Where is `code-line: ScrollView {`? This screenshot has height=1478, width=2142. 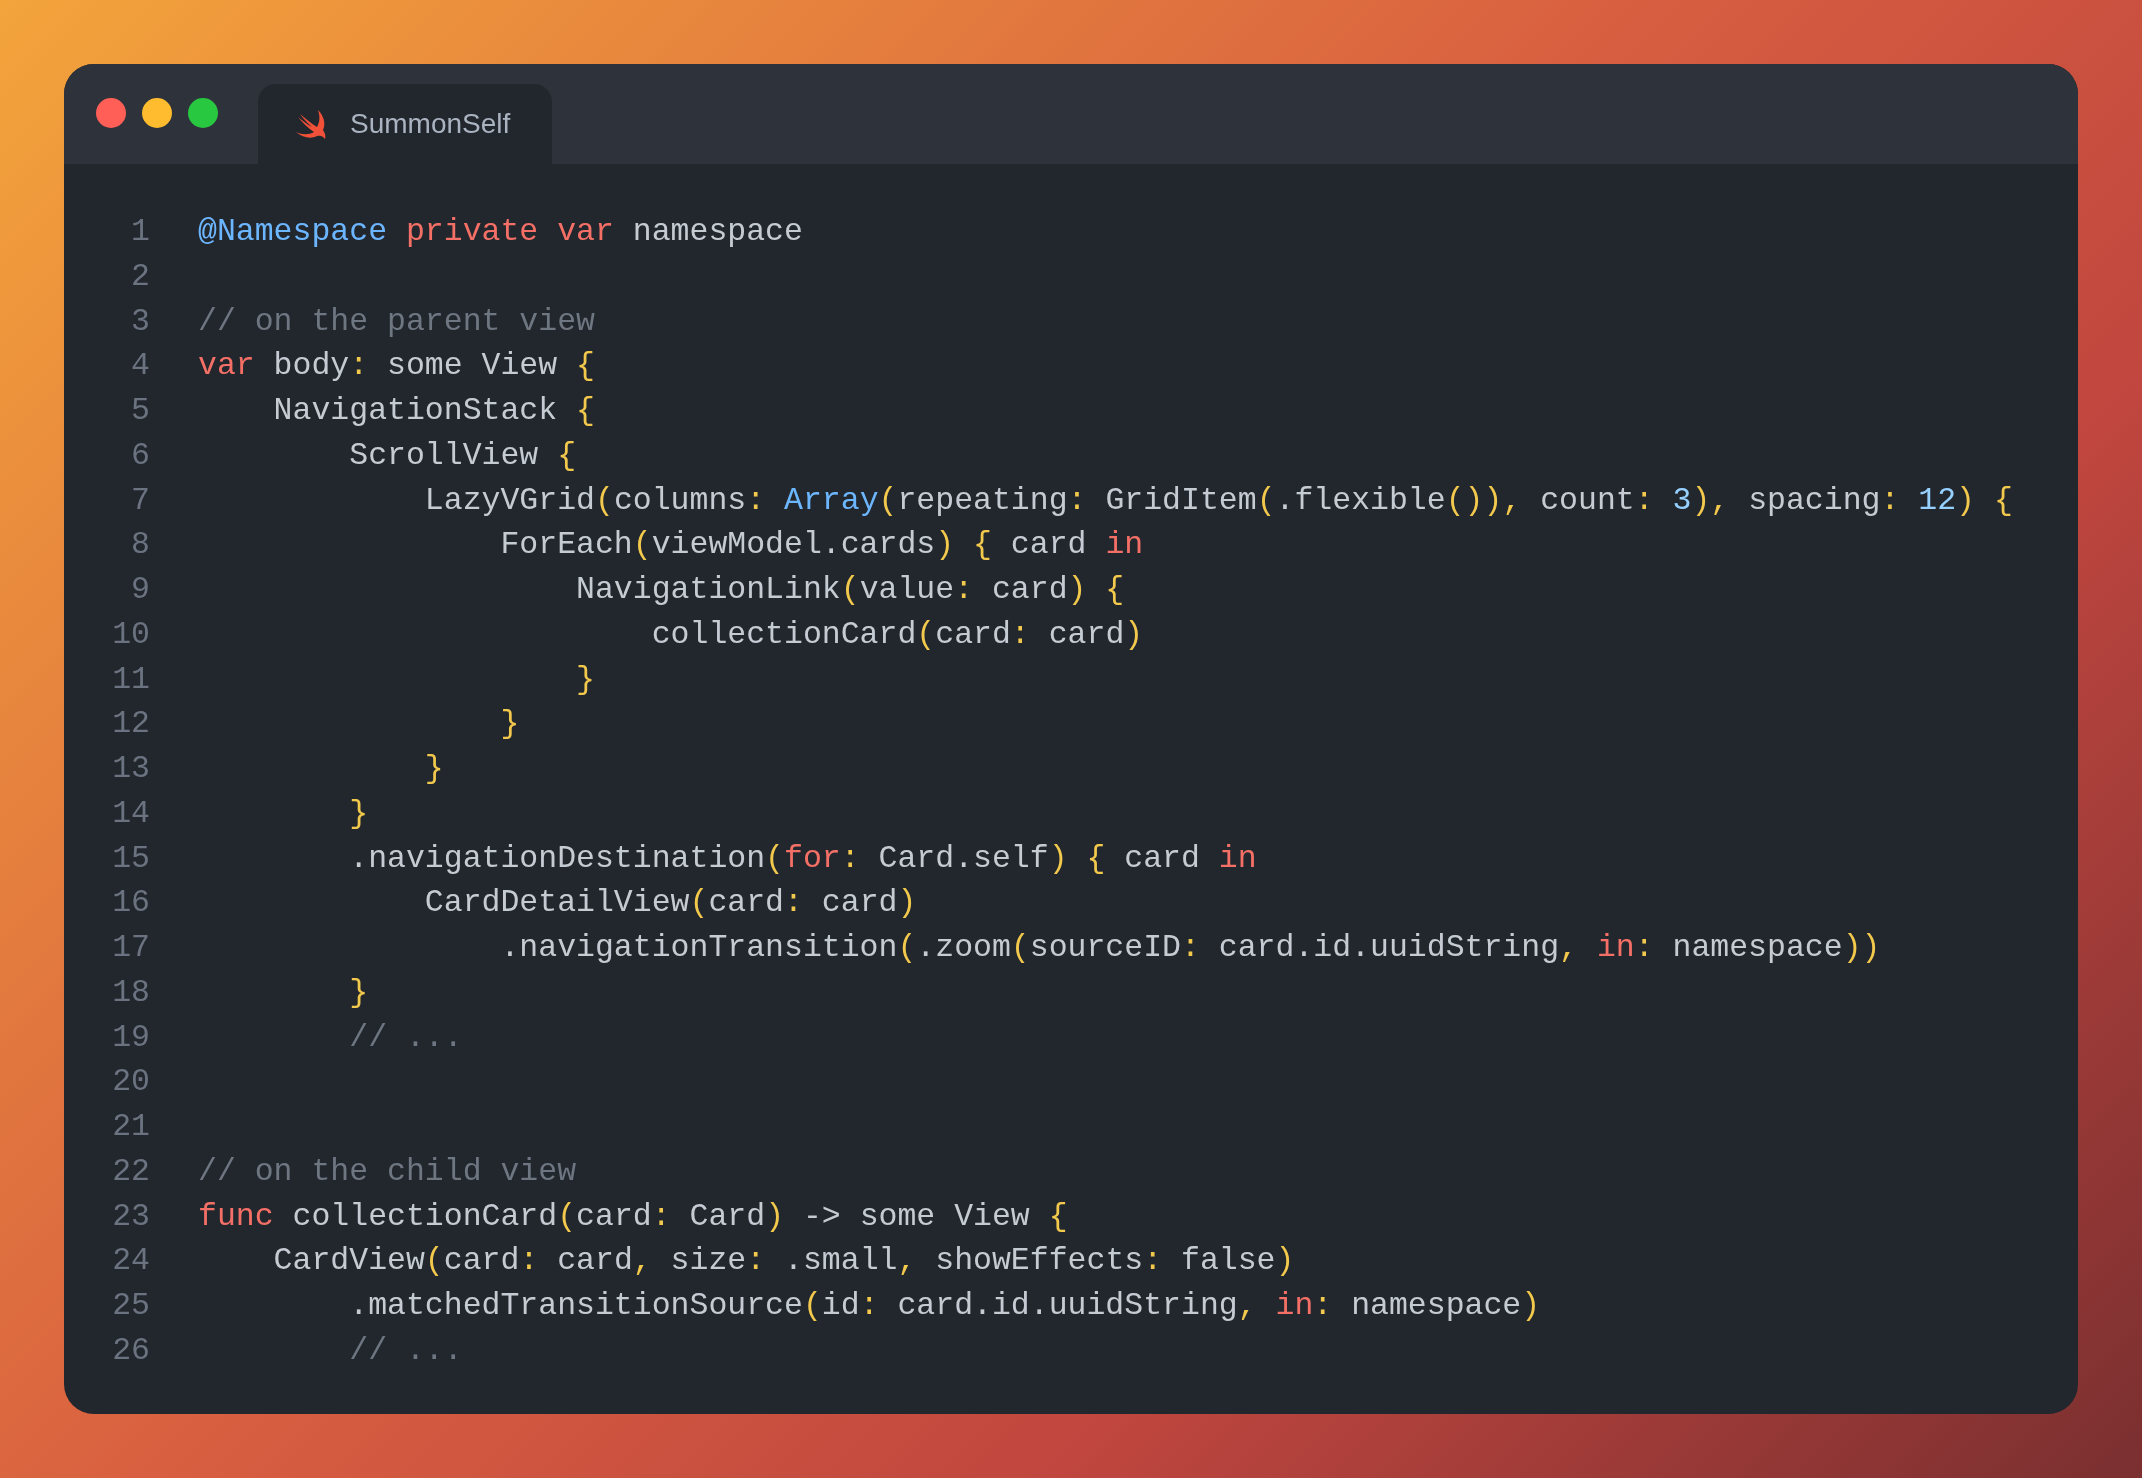
code-line: ScrollView { is located at coordinates (462, 455).